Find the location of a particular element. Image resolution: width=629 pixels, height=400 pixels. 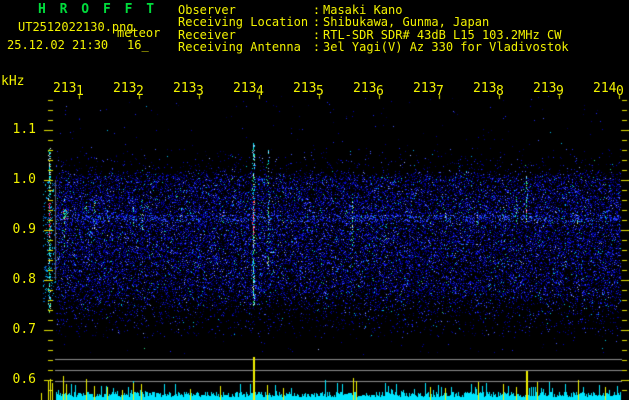

time-tick-label-digit: 4 is located at coordinates (260, 91).